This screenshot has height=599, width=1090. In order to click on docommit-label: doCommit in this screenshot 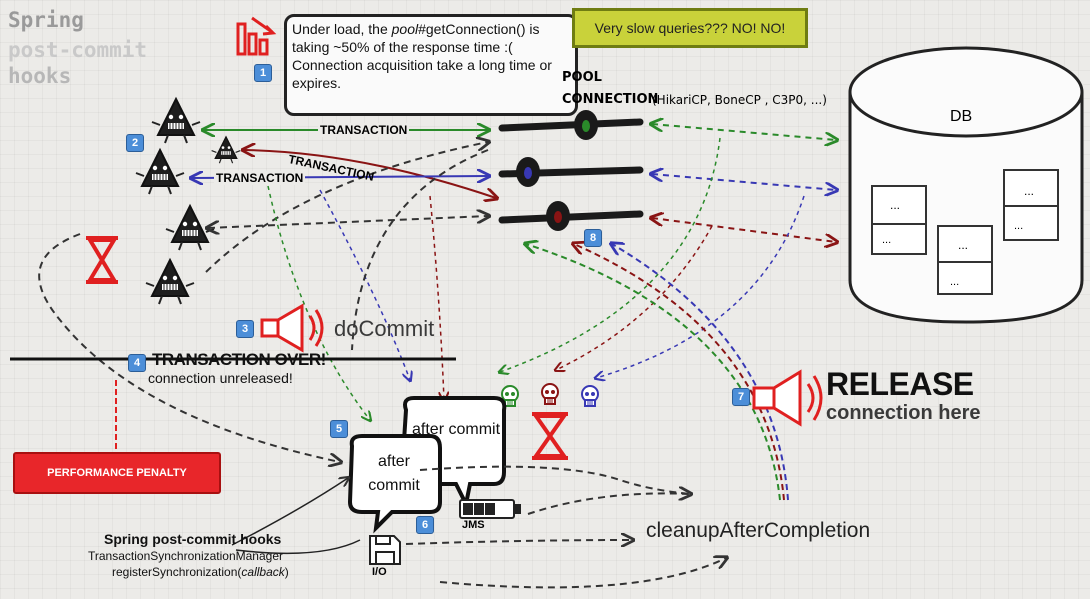, I will do `click(384, 328)`.